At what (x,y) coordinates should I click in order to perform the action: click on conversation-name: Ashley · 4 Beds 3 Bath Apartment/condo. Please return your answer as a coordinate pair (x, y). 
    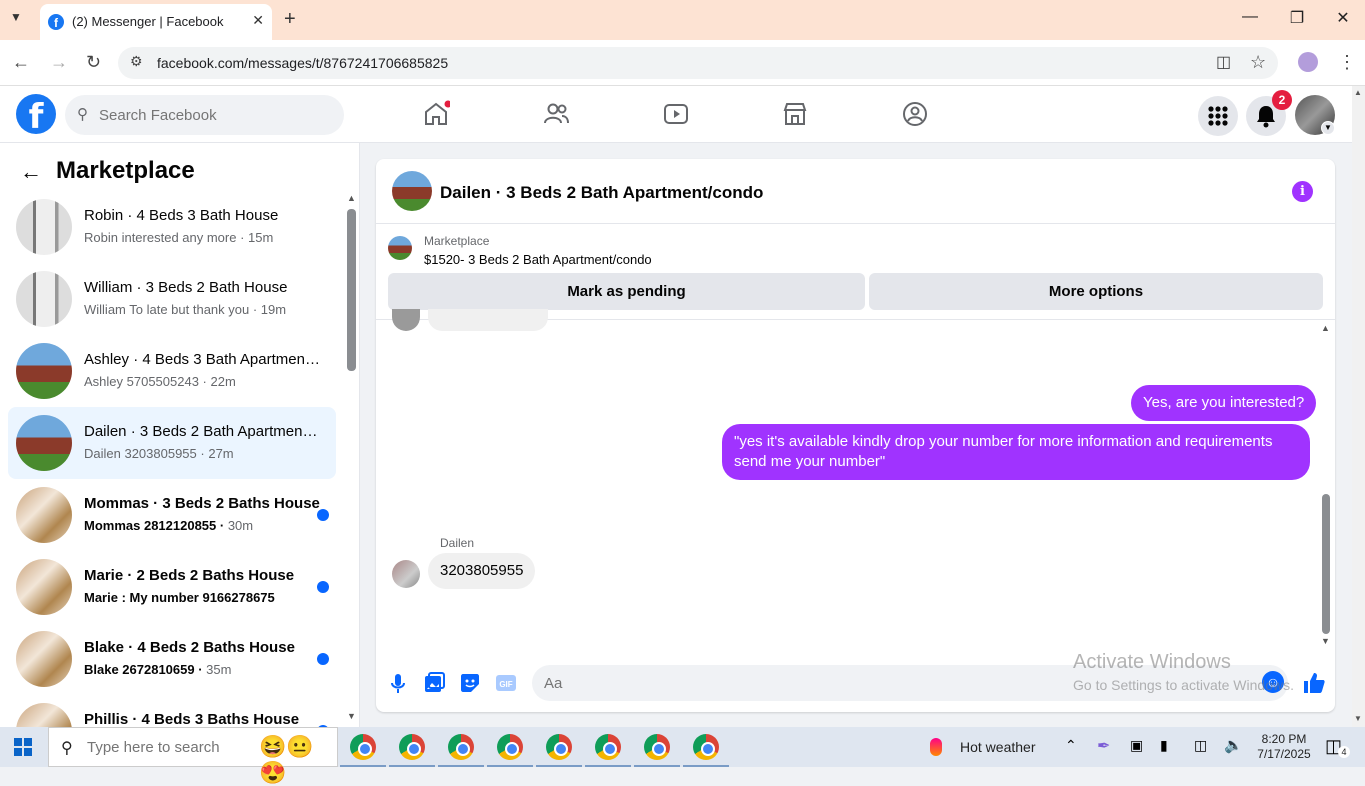
    Looking at the image, I should click on (202, 359).